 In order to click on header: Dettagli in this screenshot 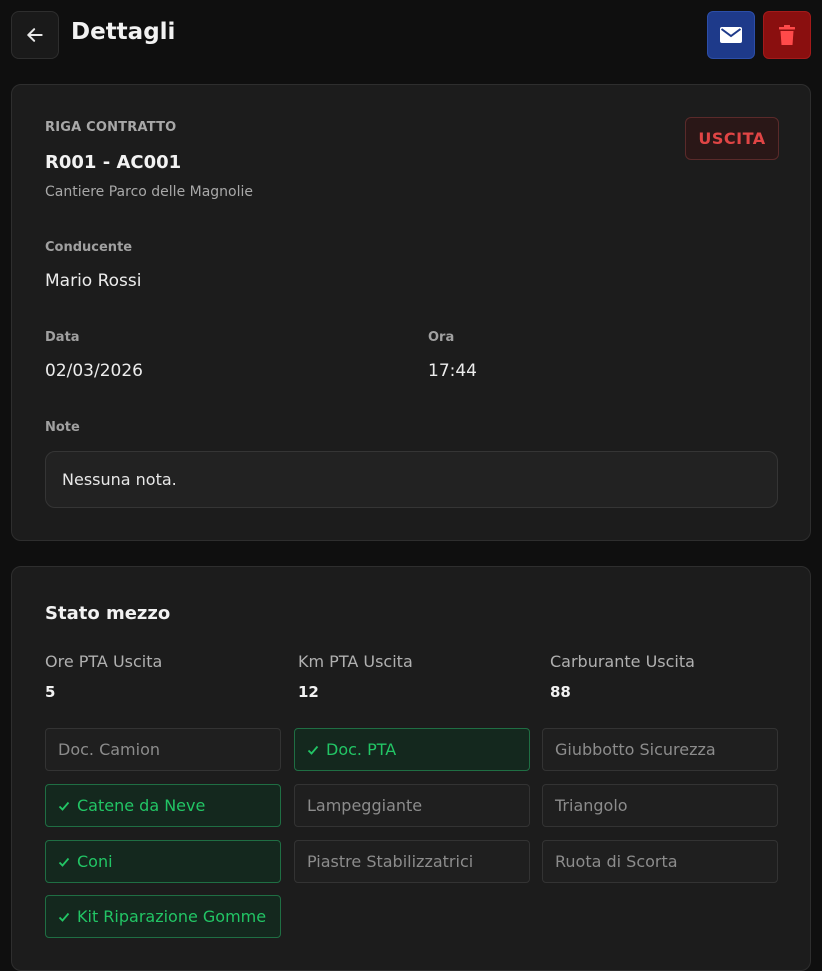, I will do `click(411, 42)`.